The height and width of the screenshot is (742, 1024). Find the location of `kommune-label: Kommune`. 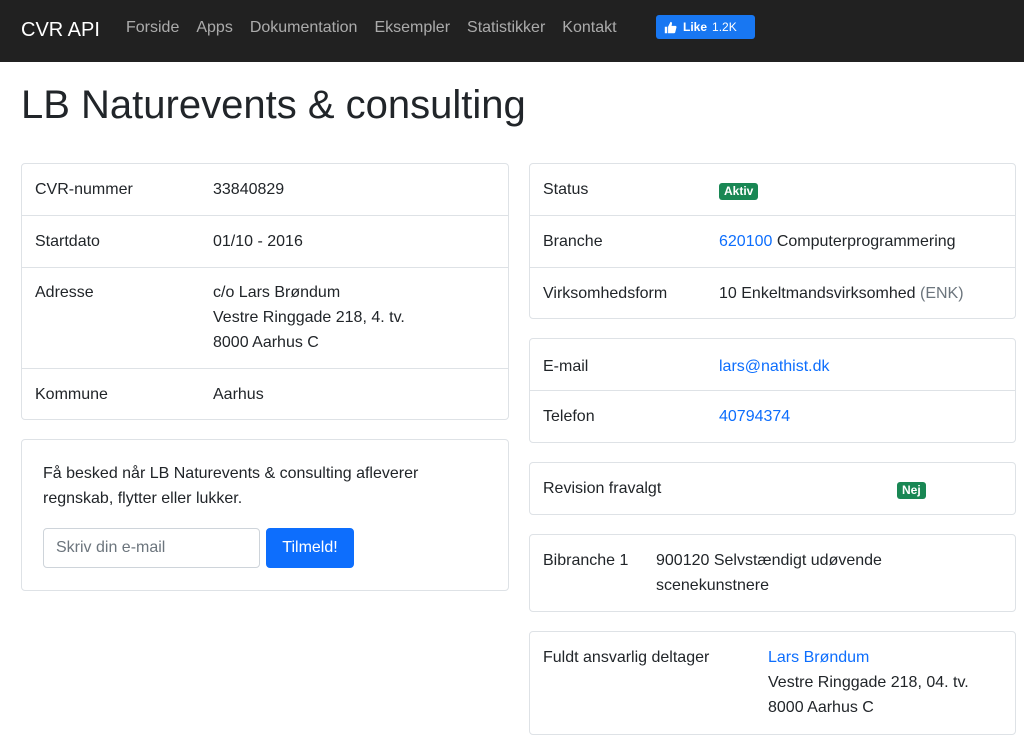

kommune-label: Kommune is located at coordinates (71, 394).